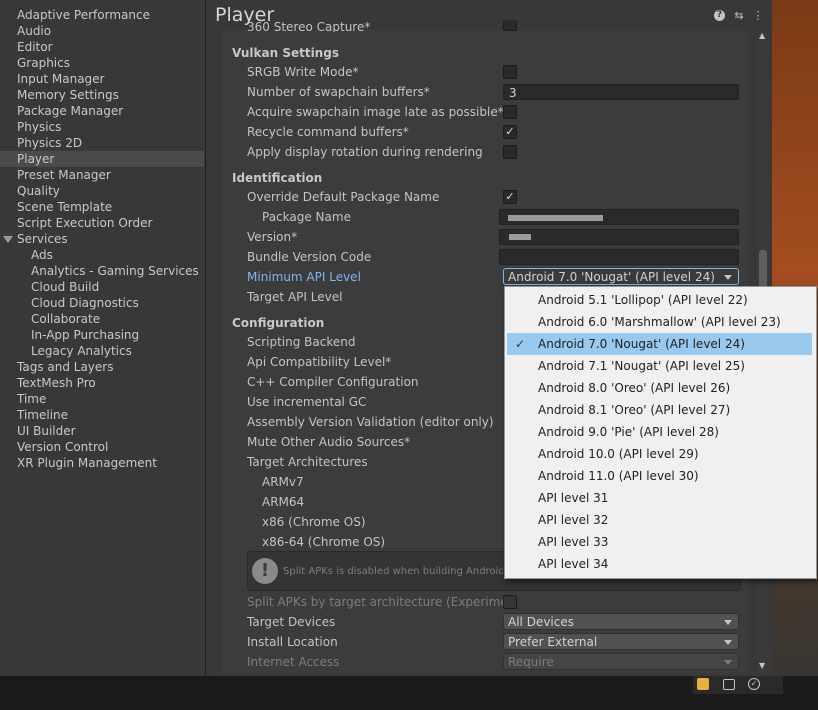  I want to click on display-rotation-checkbox, so click(510, 152).